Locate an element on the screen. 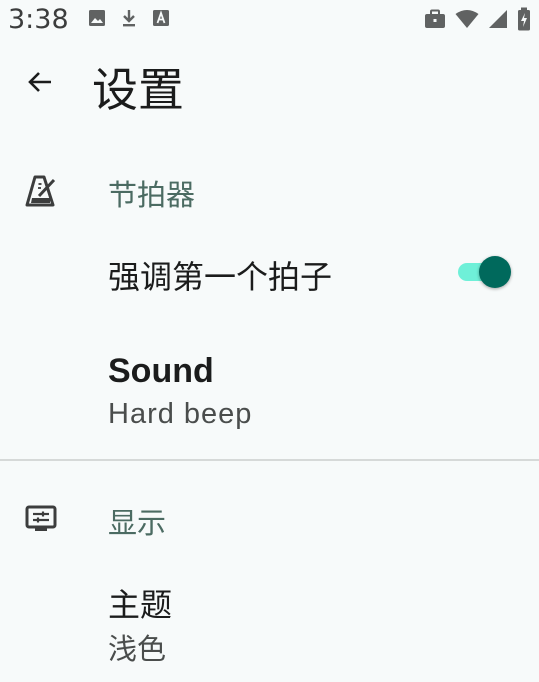  display-settings-icon is located at coordinates (41, 519).